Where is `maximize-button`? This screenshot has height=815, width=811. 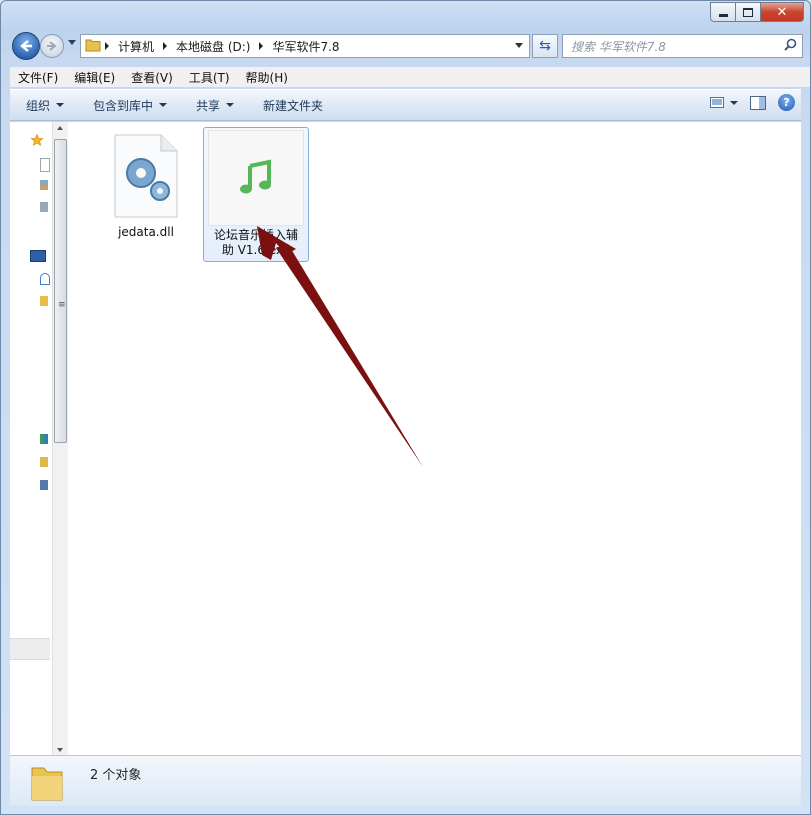 maximize-button is located at coordinates (748, 12).